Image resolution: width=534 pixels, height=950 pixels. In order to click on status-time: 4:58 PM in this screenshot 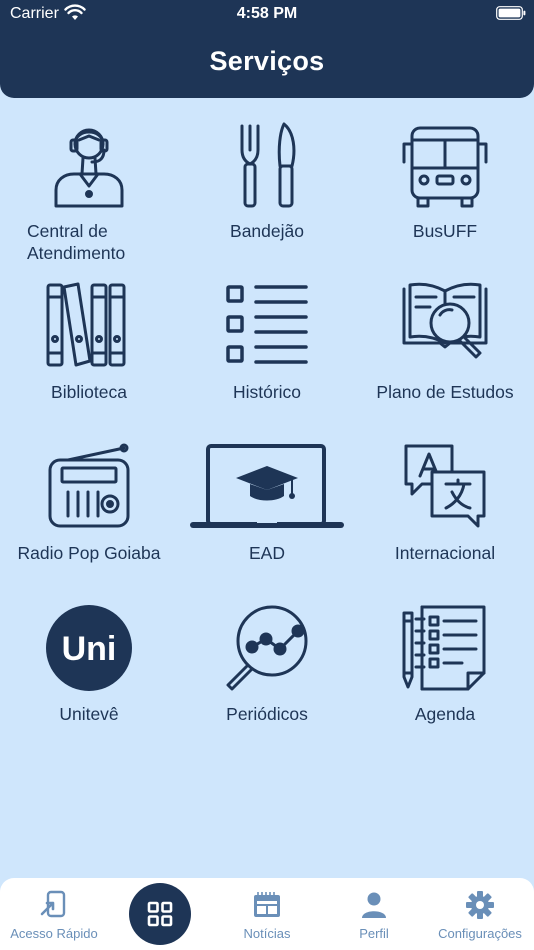, I will do `click(267, 13)`.